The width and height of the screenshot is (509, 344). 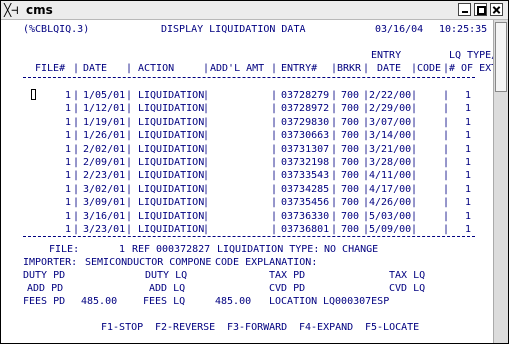 I want to click on cell-entry-no: 03735456, so click(x=305, y=203).